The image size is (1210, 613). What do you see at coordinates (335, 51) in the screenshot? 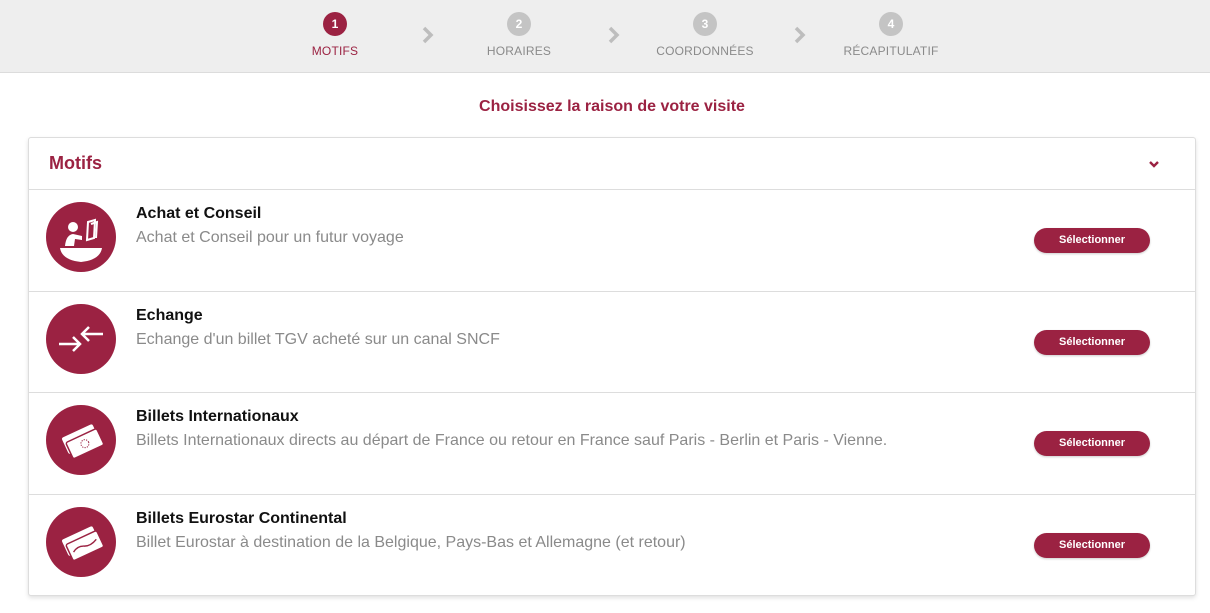
I see `step-label: MOTIFS` at bounding box center [335, 51].